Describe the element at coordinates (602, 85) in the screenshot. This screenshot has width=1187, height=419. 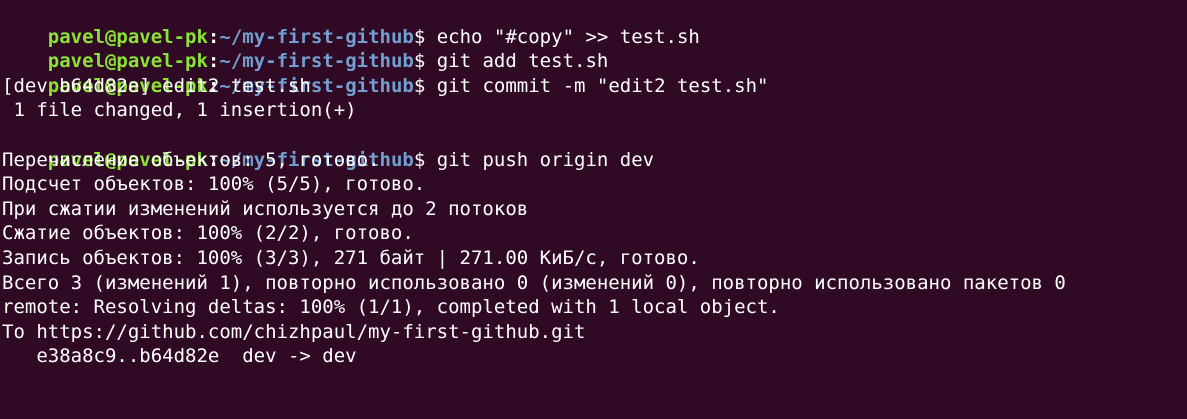
I see `command-text: git commit -m "edit2 test.sh"` at that location.